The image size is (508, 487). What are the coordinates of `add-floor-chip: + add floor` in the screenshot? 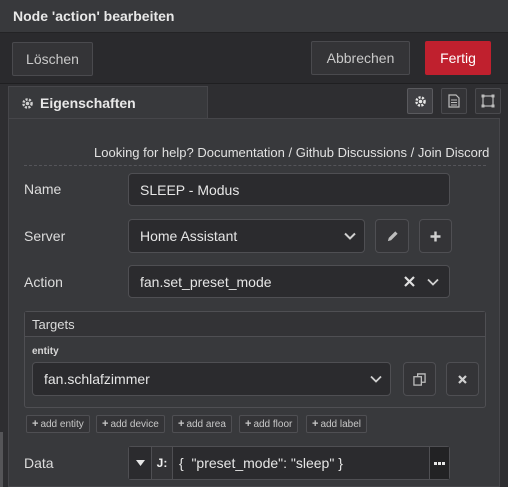 It's located at (269, 424).